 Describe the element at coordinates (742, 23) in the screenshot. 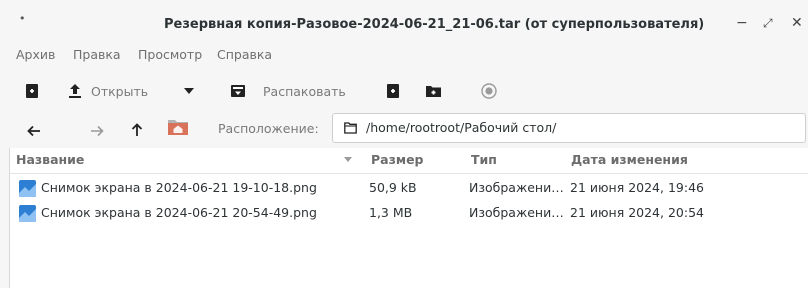

I see `minimize-button: −` at that location.